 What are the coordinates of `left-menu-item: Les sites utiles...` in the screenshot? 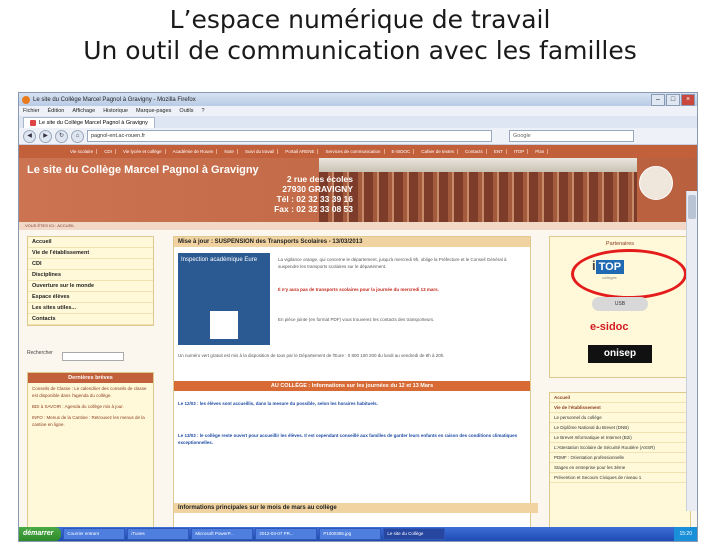 It's located at (90, 308).